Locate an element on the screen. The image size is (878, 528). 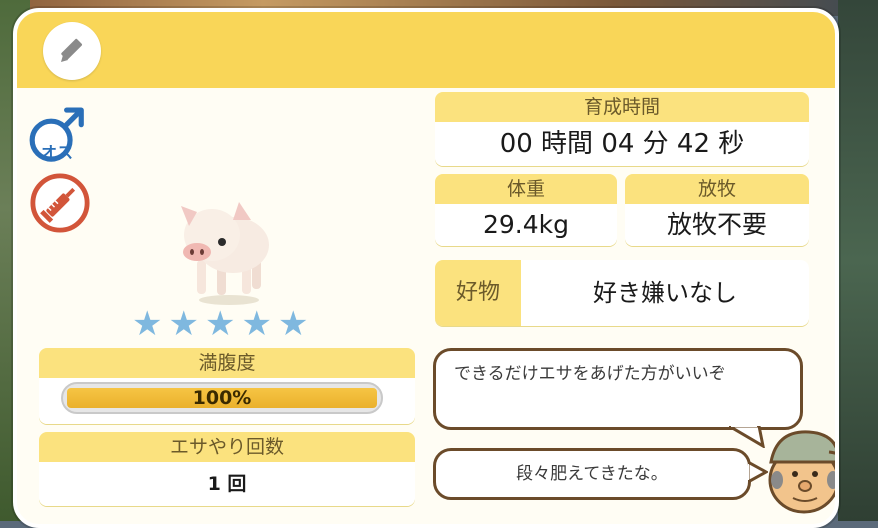
speech-text-comment: 段々肥えてきたな。 is located at coordinates (592, 474).